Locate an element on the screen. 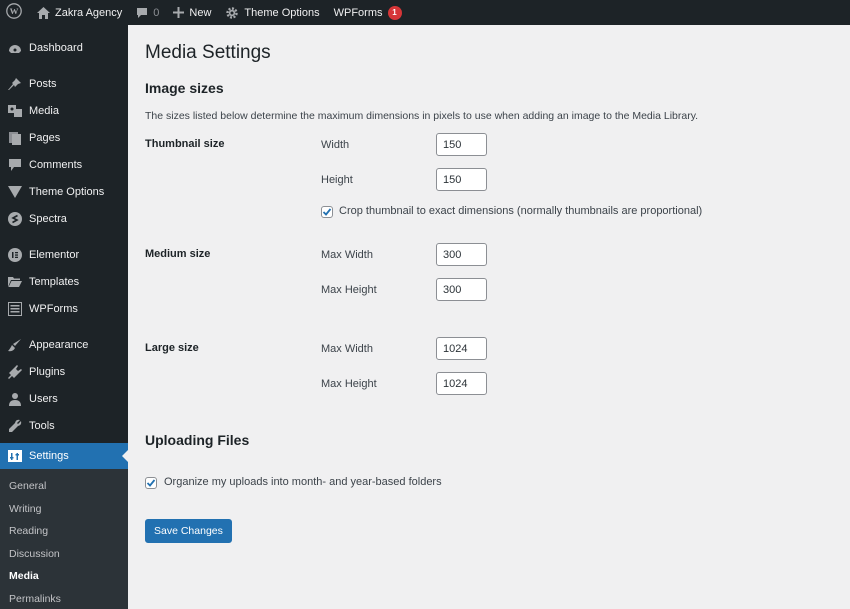  spectra-icon is located at coordinates (15, 218).